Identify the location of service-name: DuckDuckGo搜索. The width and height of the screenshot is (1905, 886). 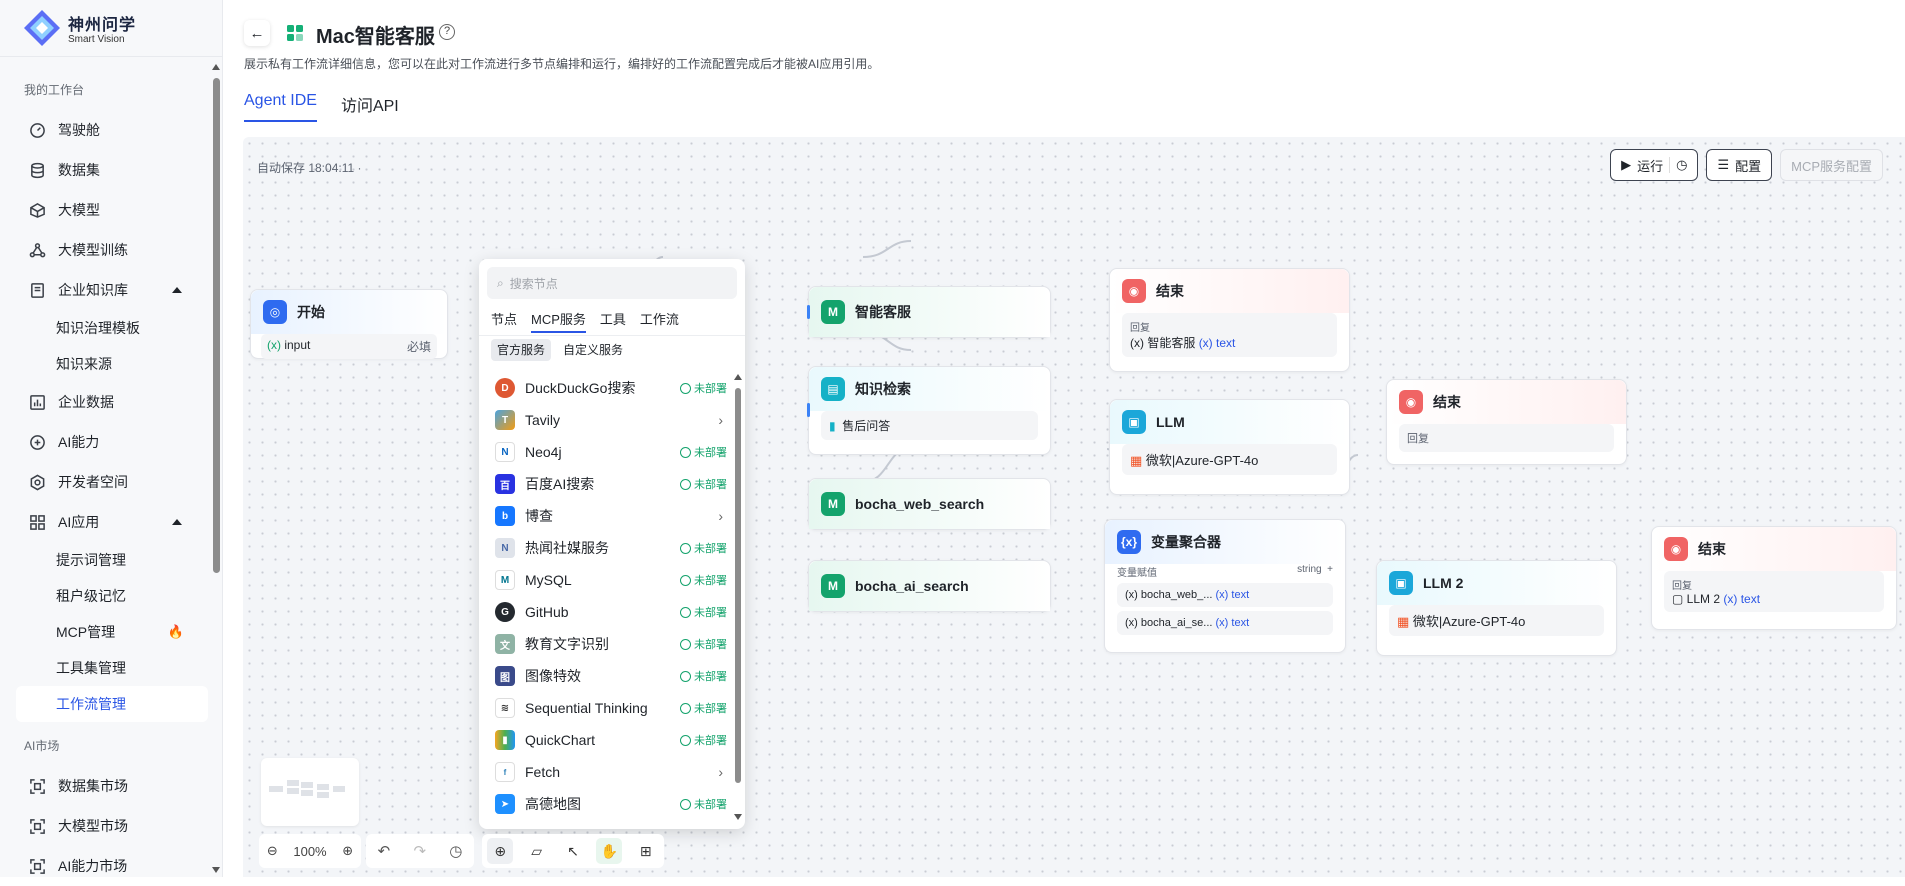
(580, 388).